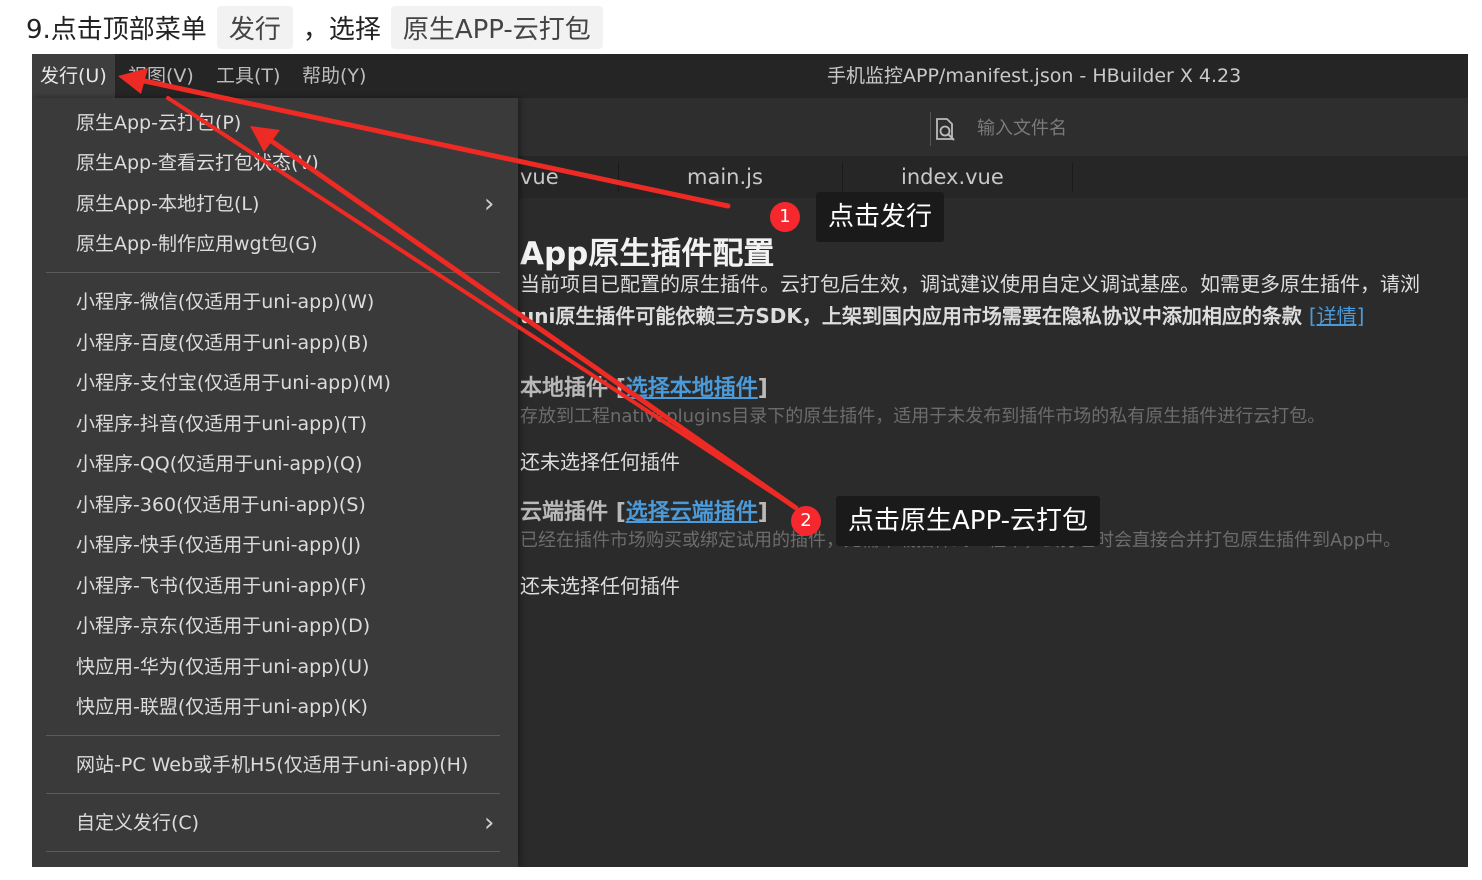  What do you see at coordinates (496, 27) in the screenshot?
I see `instruction-code-cloud-pack: 原生APP-云打包` at bounding box center [496, 27].